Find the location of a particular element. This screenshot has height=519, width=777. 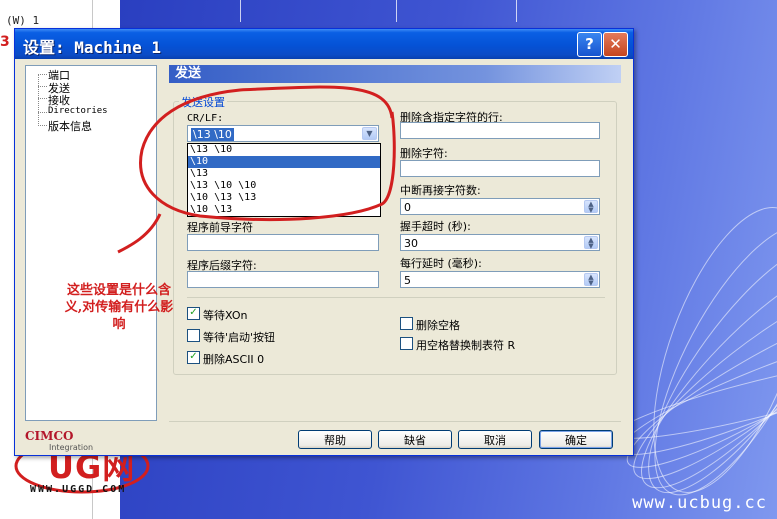

panel-title: 发送 is located at coordinates (395, 74).